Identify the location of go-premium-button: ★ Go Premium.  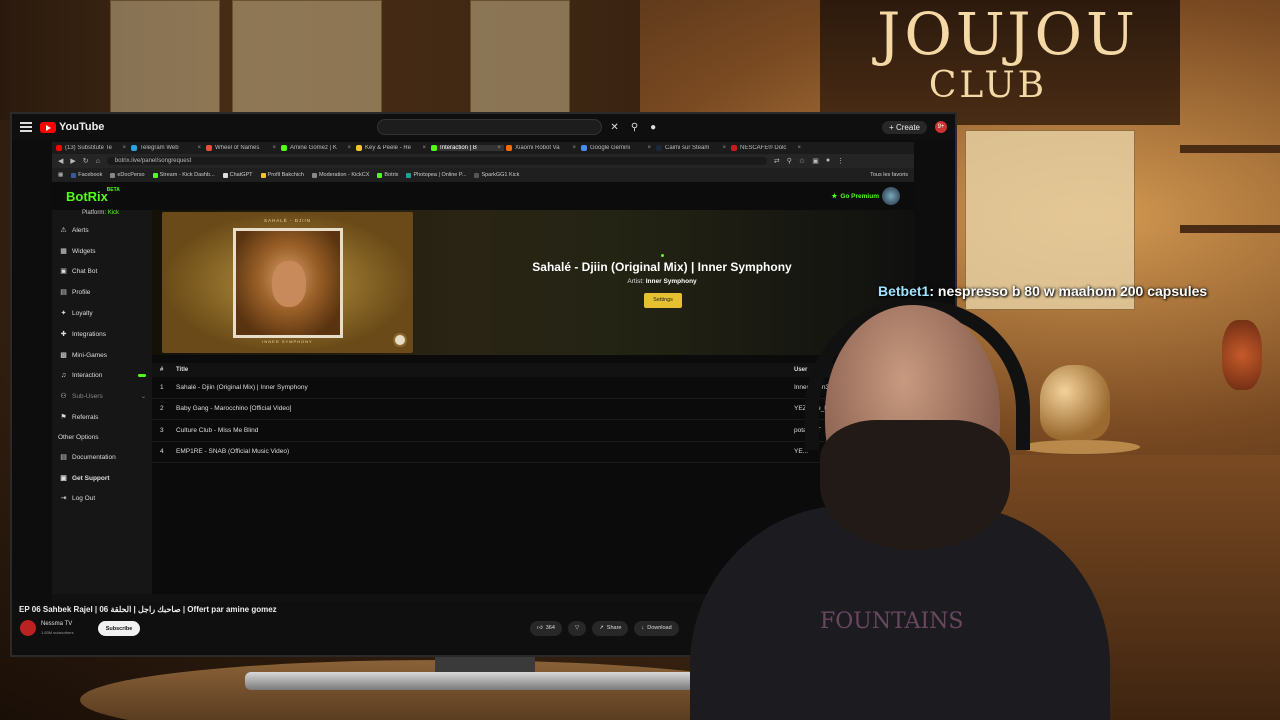
(866, 196).